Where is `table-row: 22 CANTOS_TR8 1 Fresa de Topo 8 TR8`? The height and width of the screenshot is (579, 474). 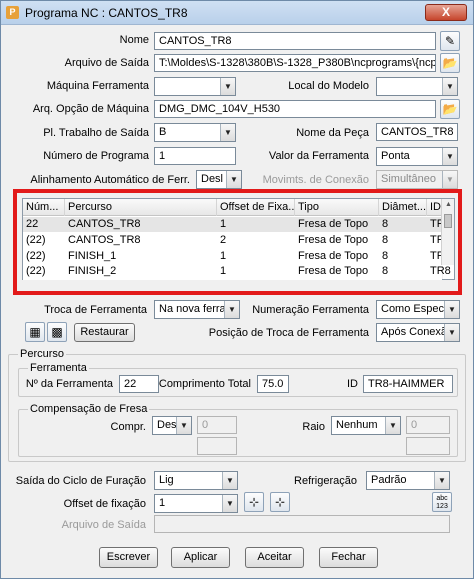 table-row: 22 CANTOS_TR8 1 Fresa de Topo 8 TR8 is located at coordinates (237, 224).